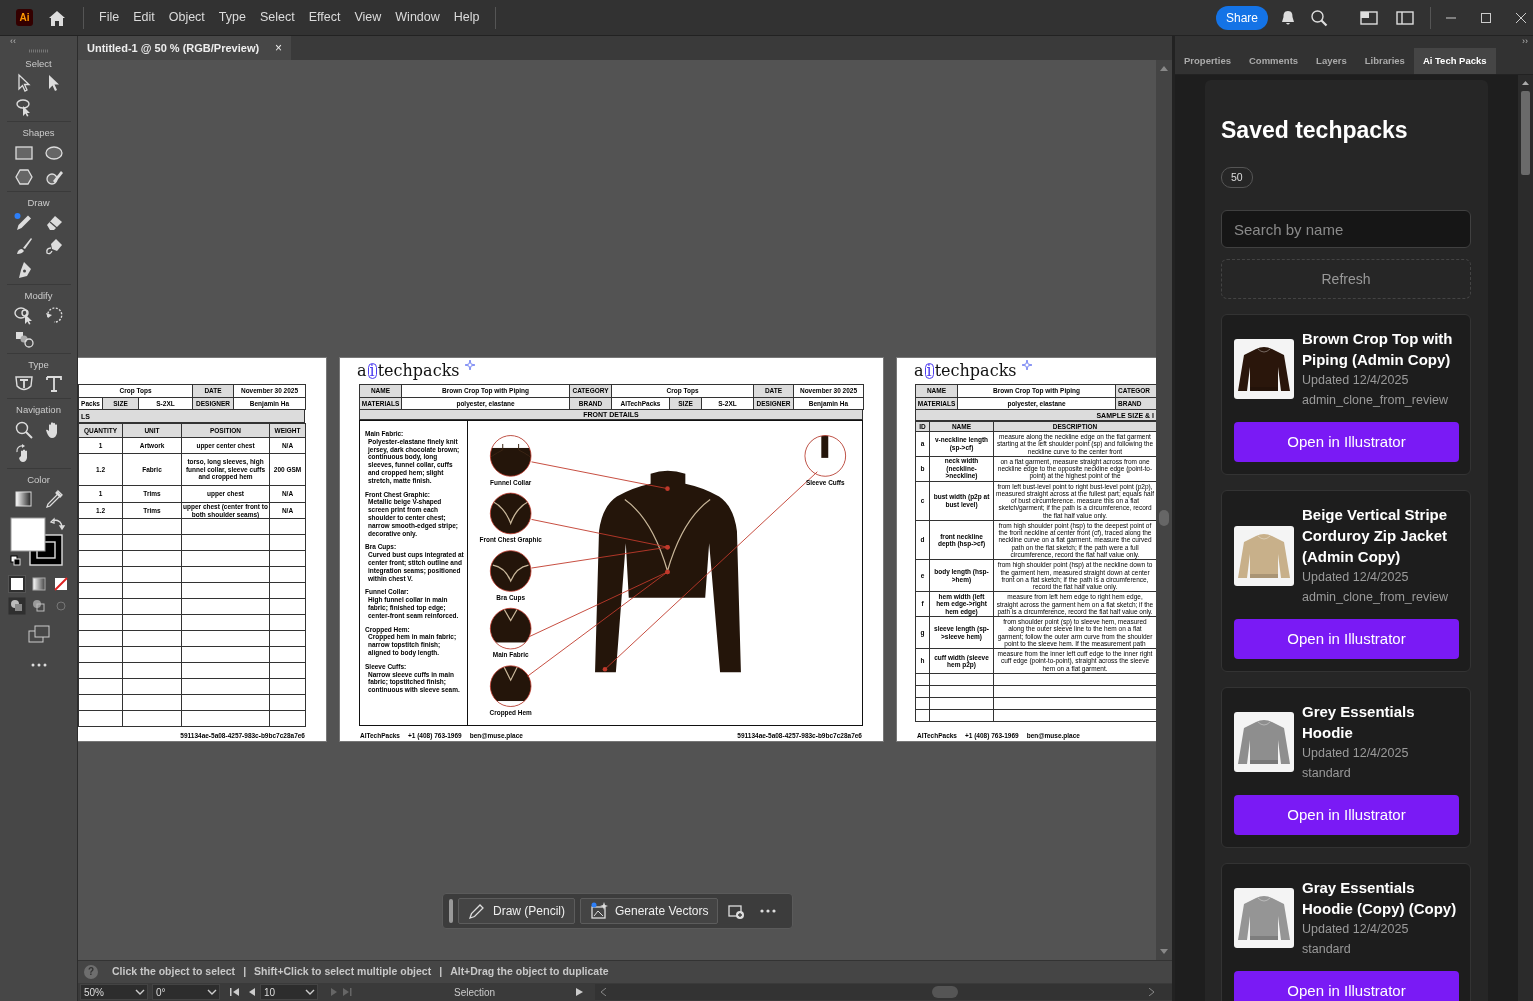 The width and height of the screenshot is (1533, 1001). I want to click on blend-tool-icon, so click(23, 339).